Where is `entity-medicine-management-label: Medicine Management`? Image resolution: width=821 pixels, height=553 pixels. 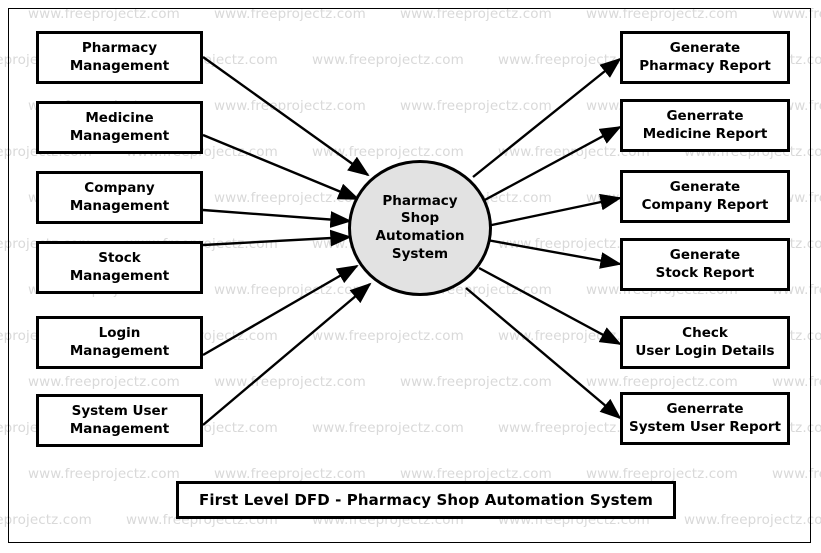
entity-medicine-management-label: Medicine Management is located at coordinates (119, 127).